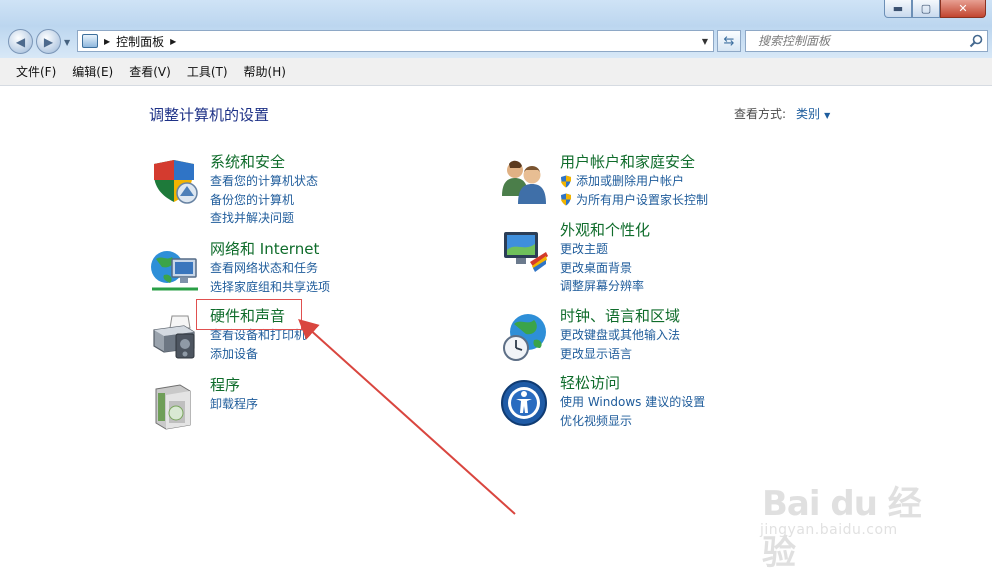 The width and height of the screenshot is (992, 568). I want to click on printer-icon, so click(175, 337).